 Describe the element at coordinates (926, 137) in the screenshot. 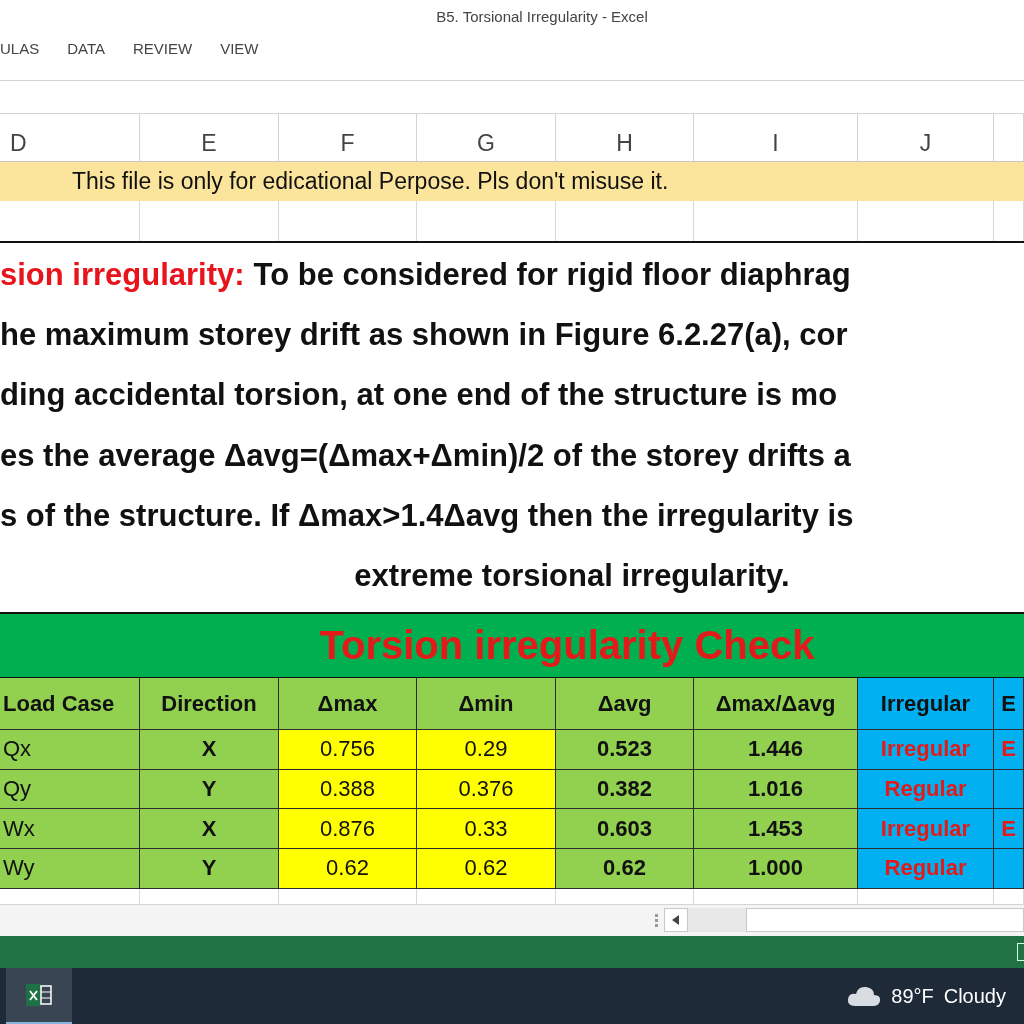

I see `column-header: J` at that location.